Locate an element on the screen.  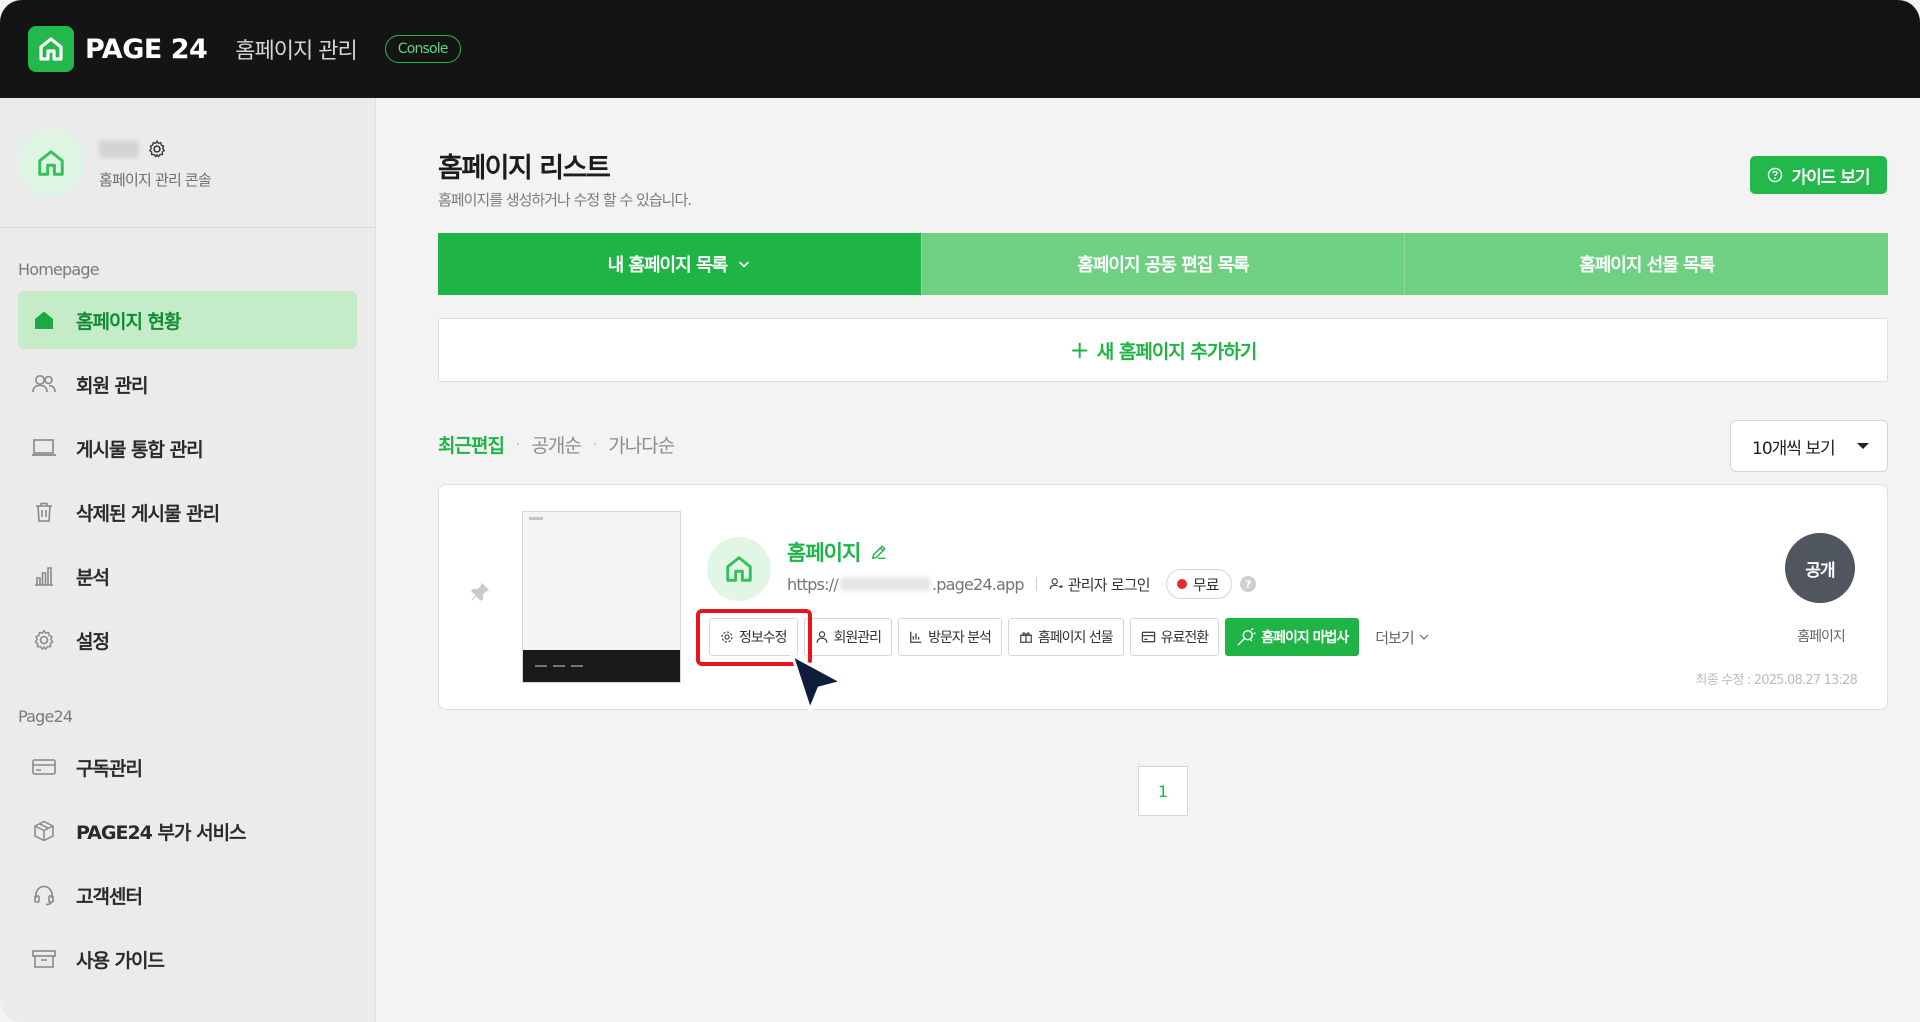
public-status-caption: 홈페이지 is located at coordinates (1821, 637).